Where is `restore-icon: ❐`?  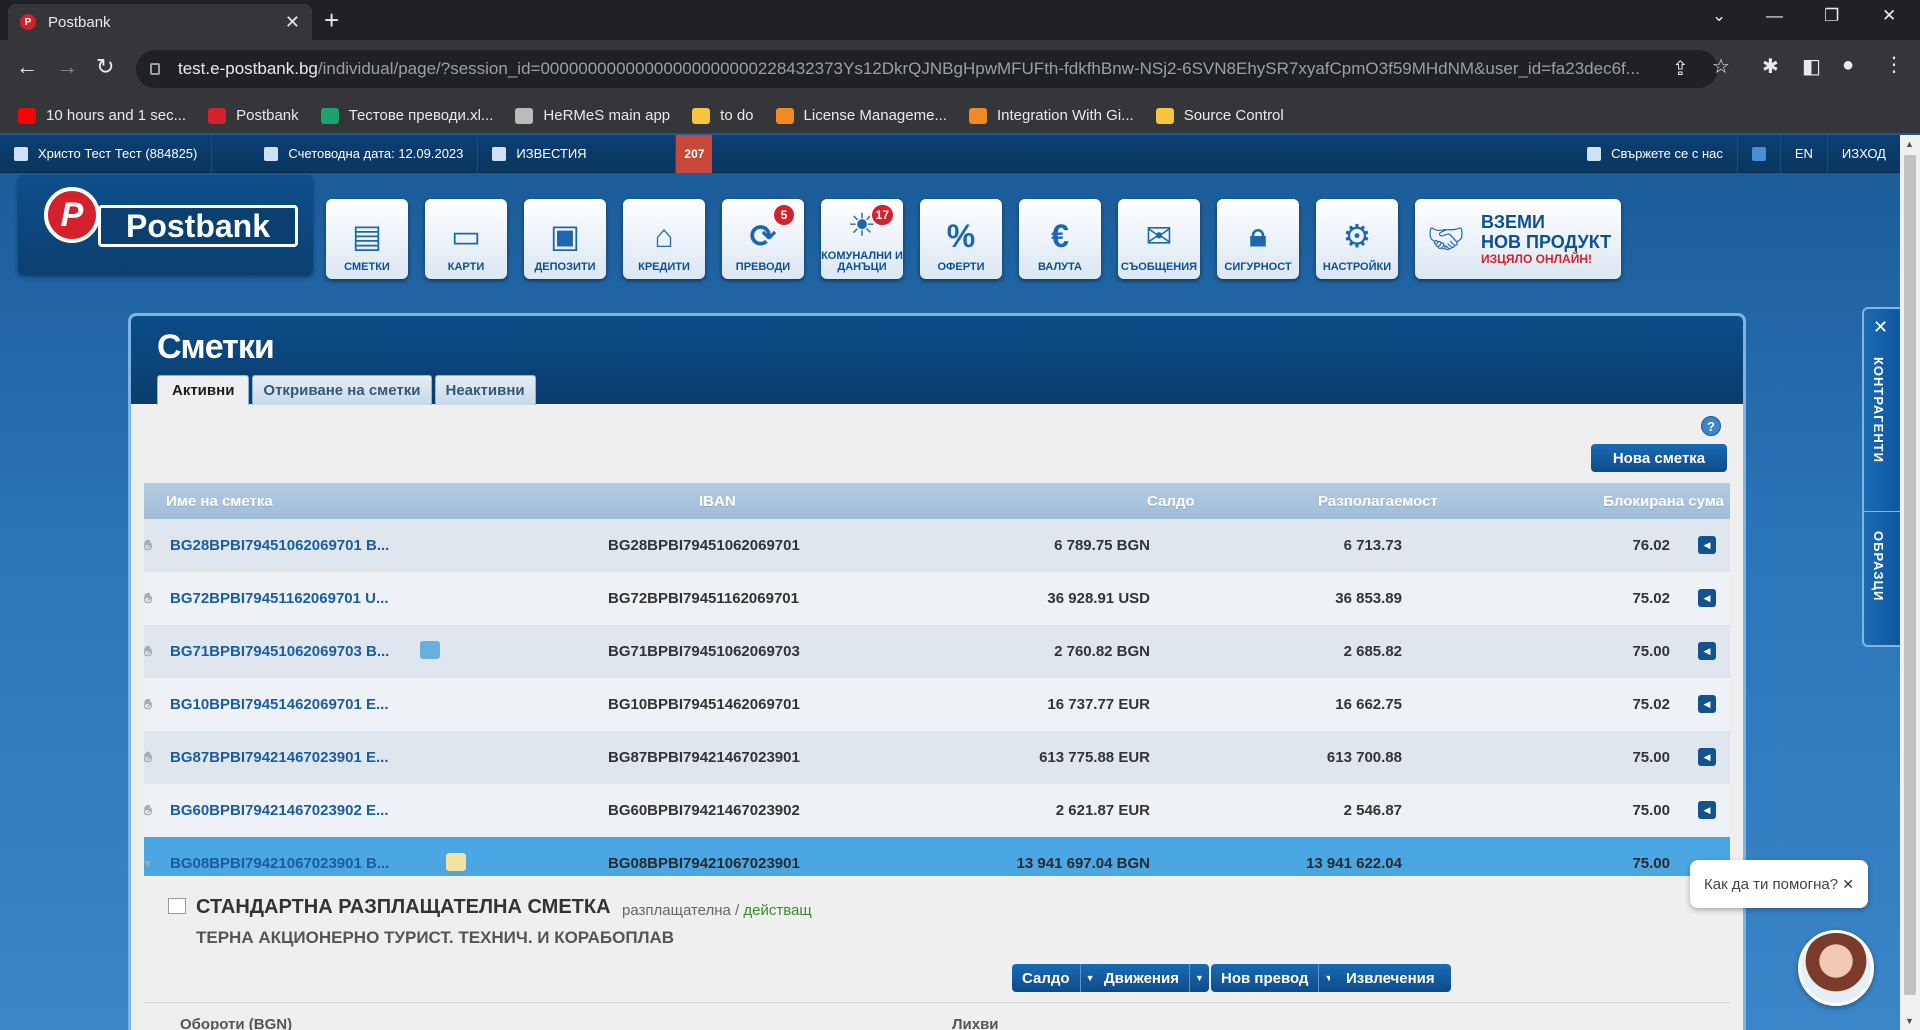 restore-icon: ❐ is located at coordinates (1831, 16).